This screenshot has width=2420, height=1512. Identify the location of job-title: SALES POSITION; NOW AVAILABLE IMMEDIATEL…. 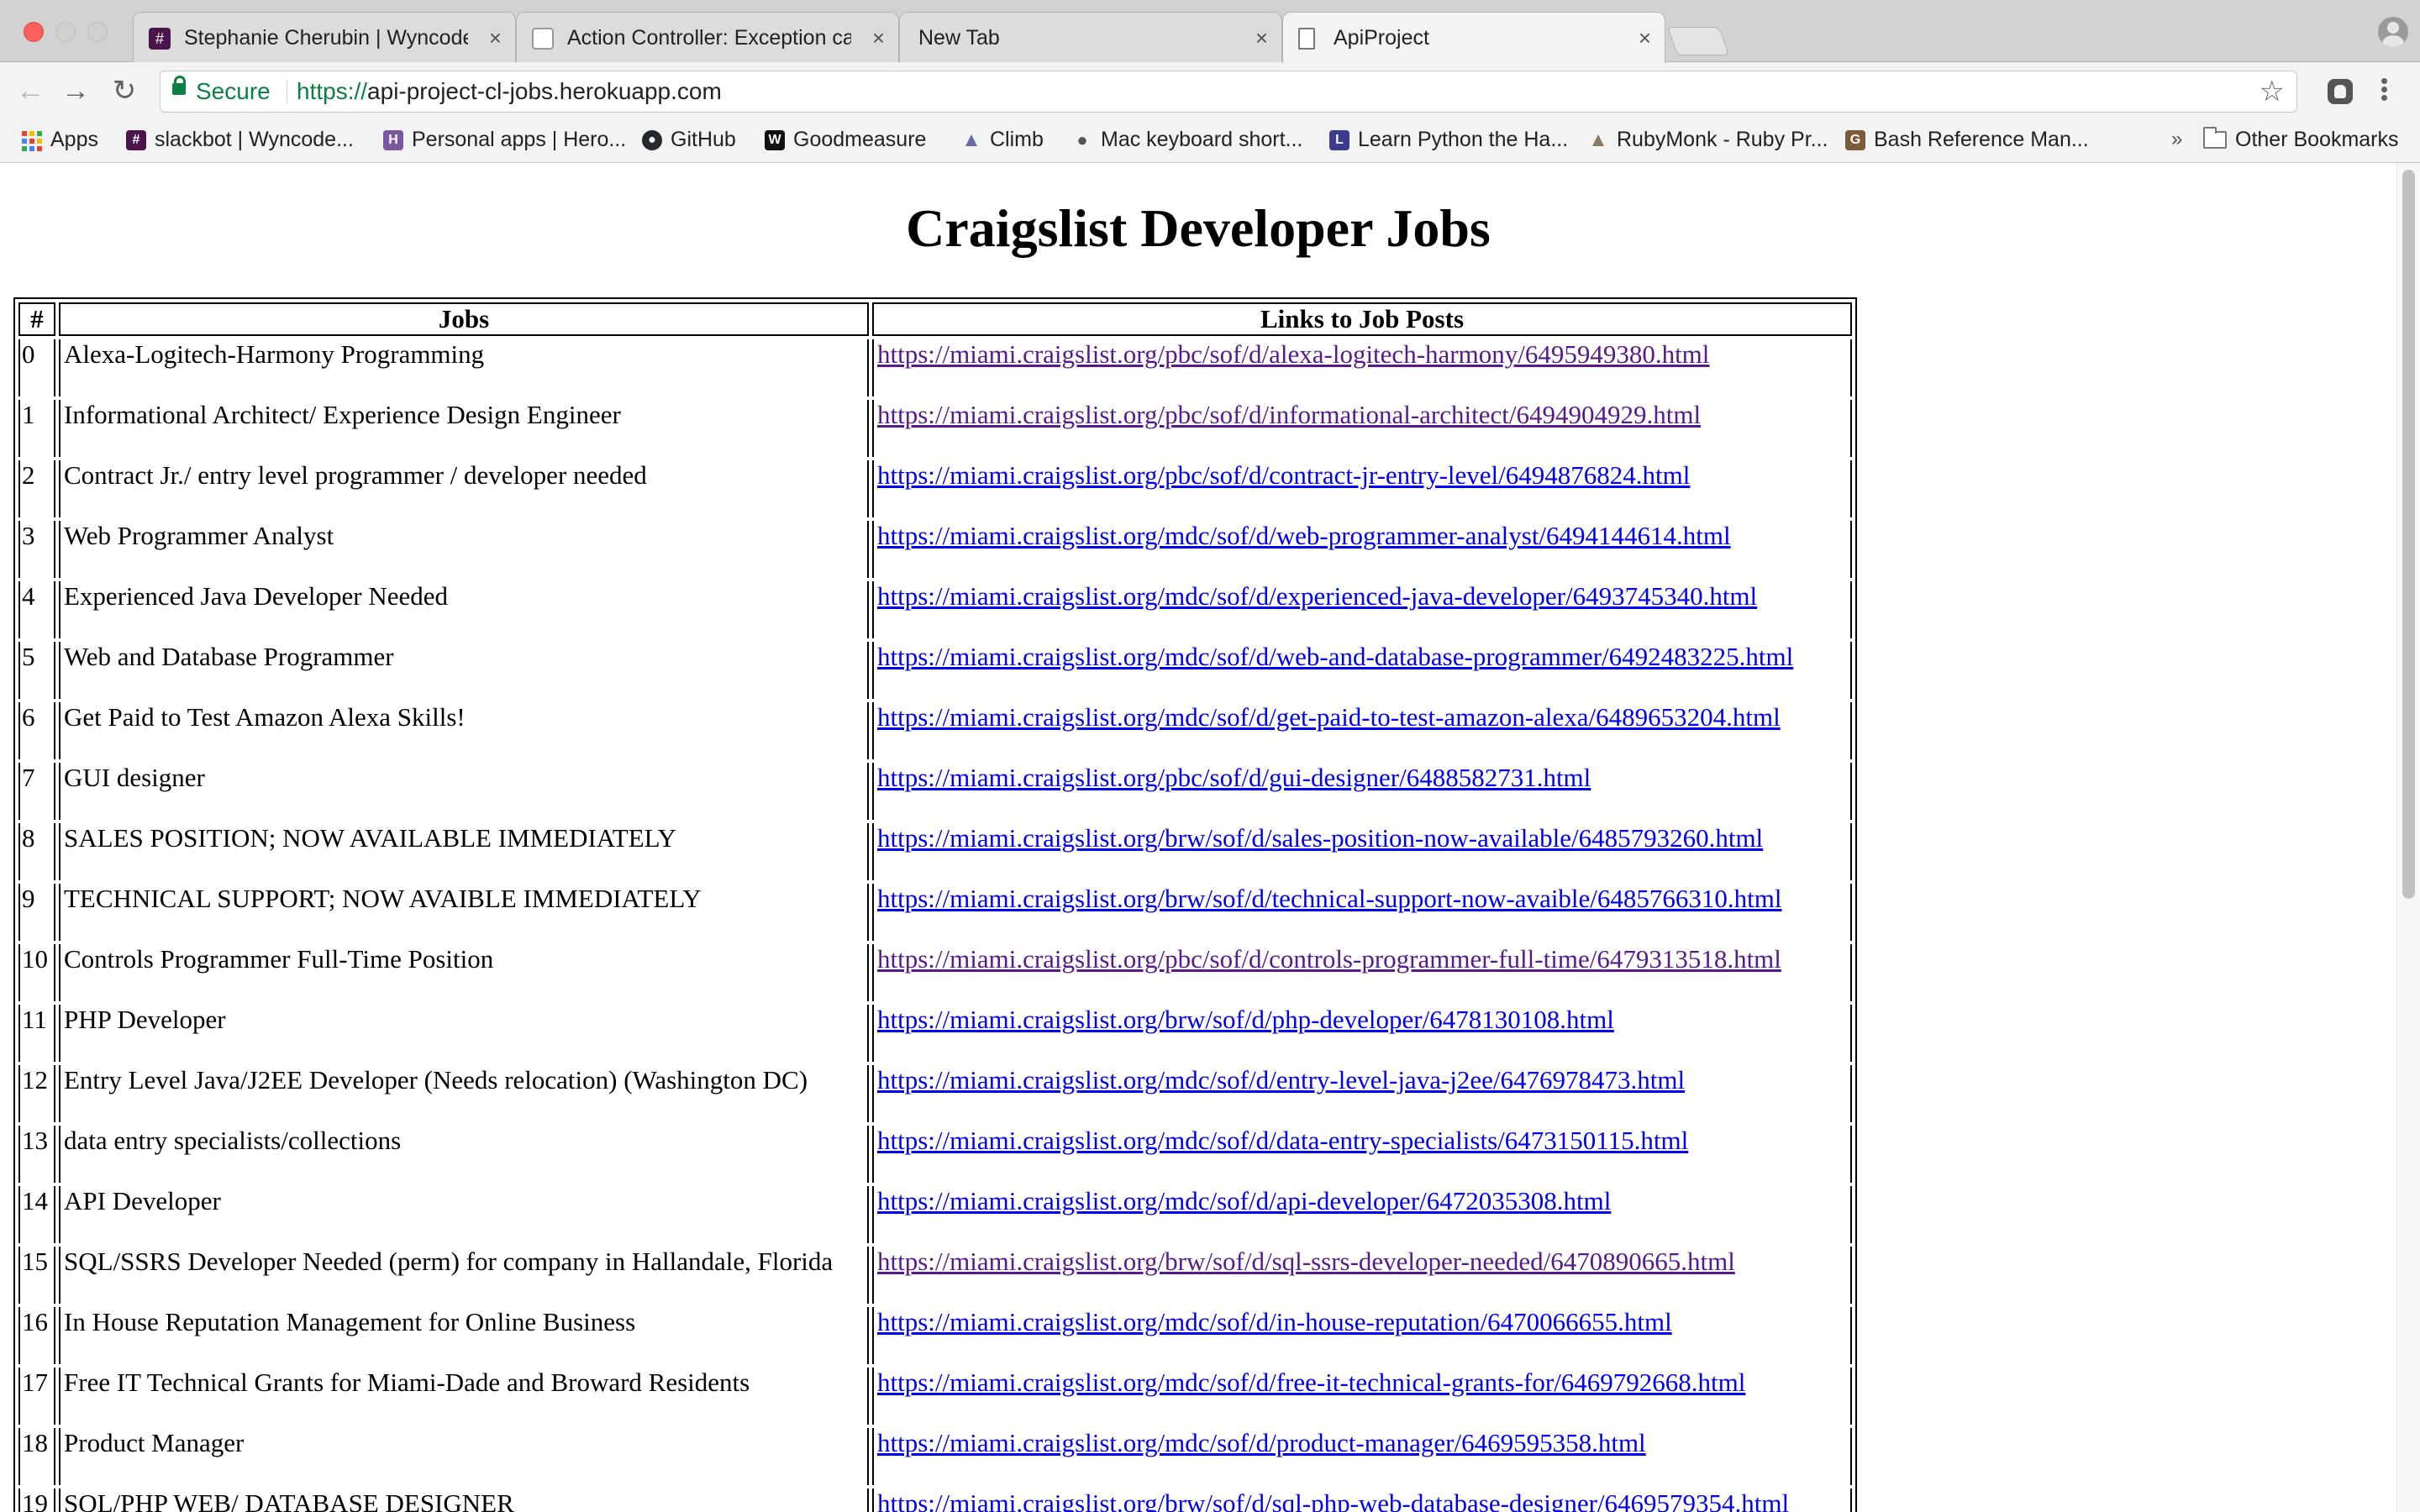
(464, 851).